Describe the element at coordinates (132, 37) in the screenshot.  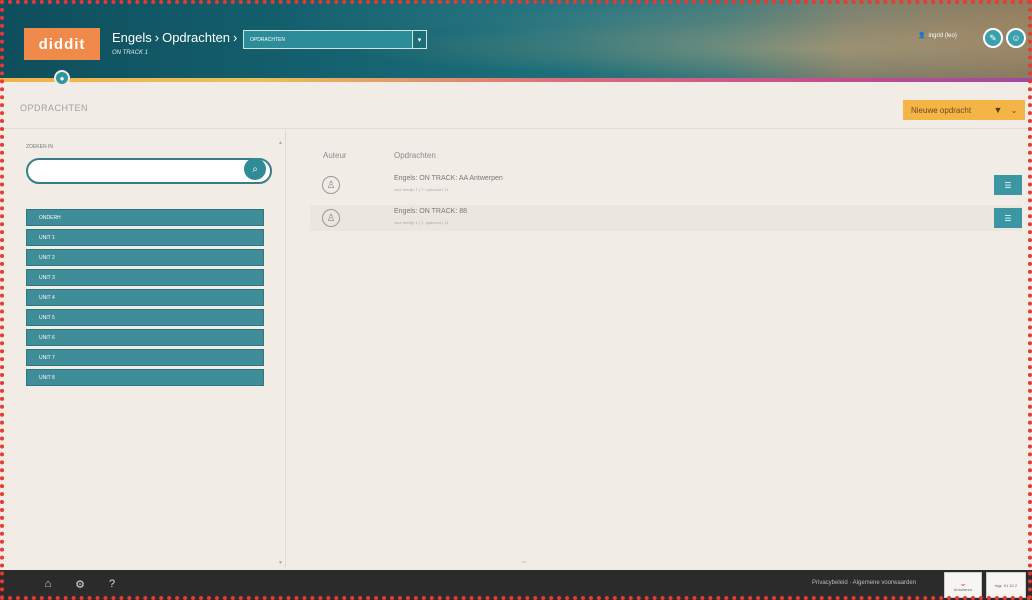
I see `breadcrumb-engels: Engels` at that location.